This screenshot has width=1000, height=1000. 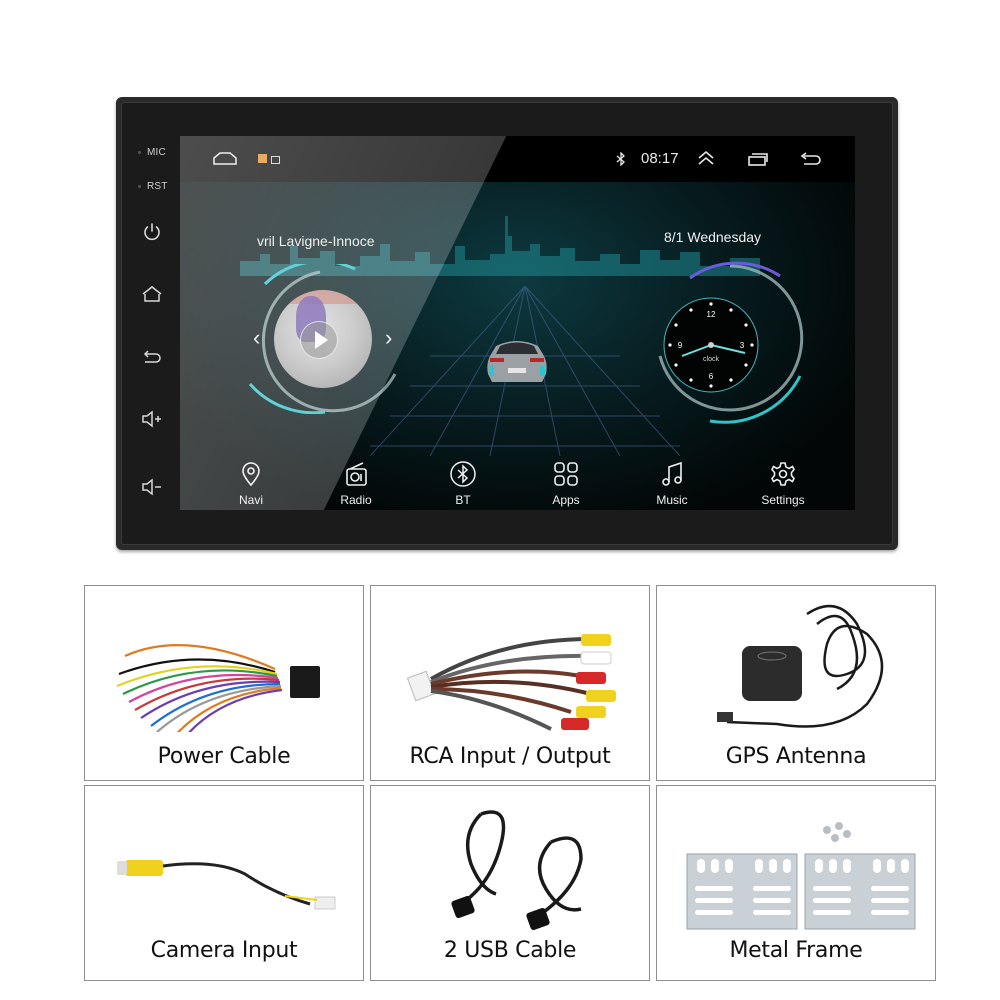 What do you see at coordinates (323, 297) in the screenshot?
I see `album-art-bg` at bounding box center [323, 297].